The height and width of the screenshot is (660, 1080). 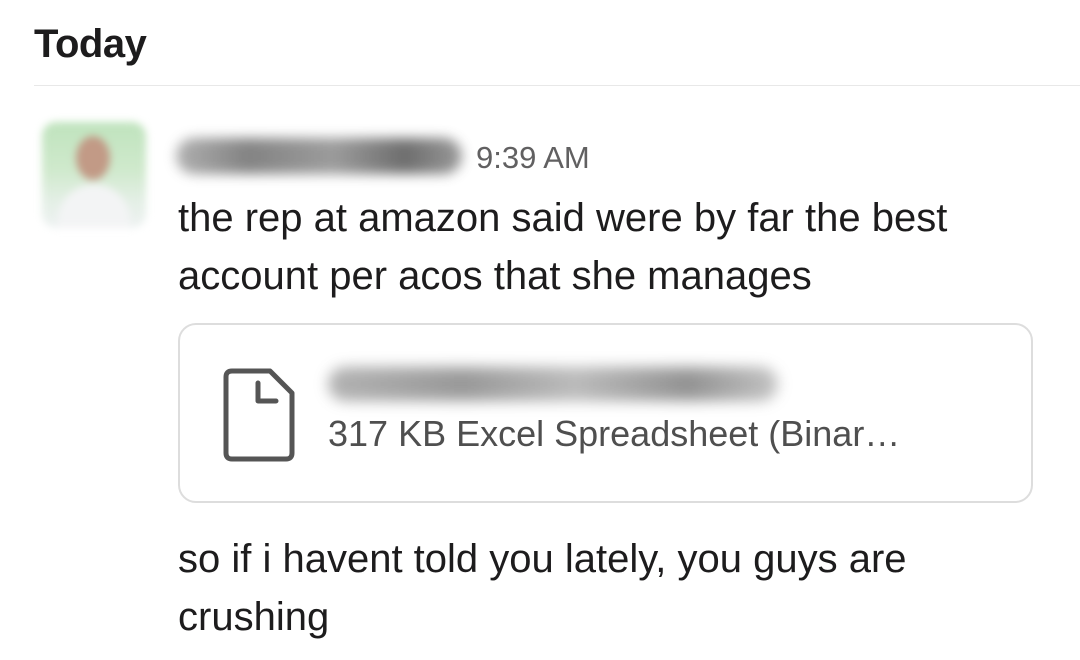 What do you see at coordinates (319, 156) in the screenshot?
I see `sender-name-blurred` at bounding box center [319, 156].